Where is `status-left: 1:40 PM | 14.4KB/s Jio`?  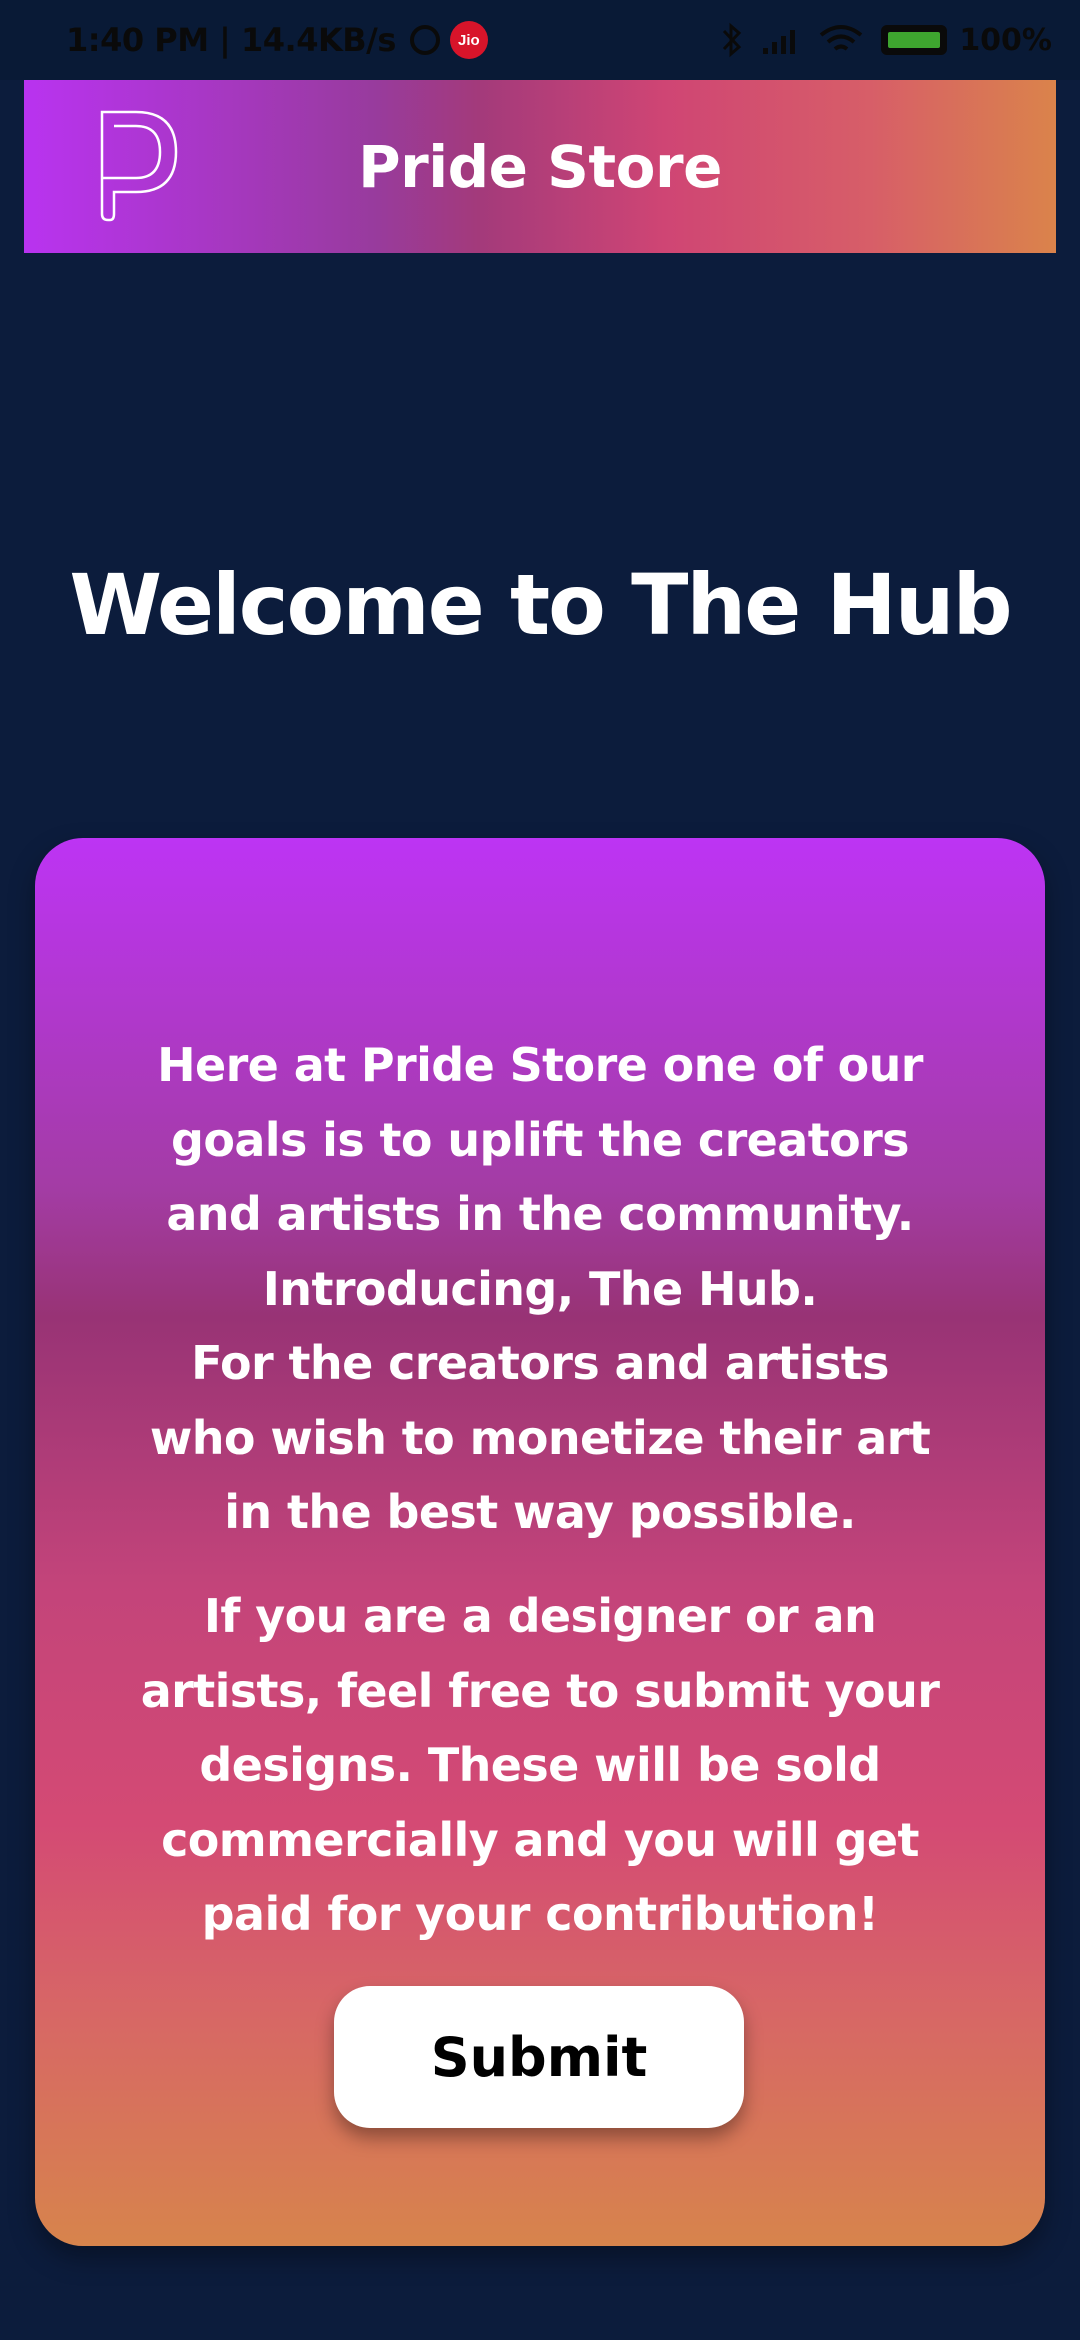 status-left: 1:40 PM | 14.4KB/s Jio is located at coordinates (277, 40).